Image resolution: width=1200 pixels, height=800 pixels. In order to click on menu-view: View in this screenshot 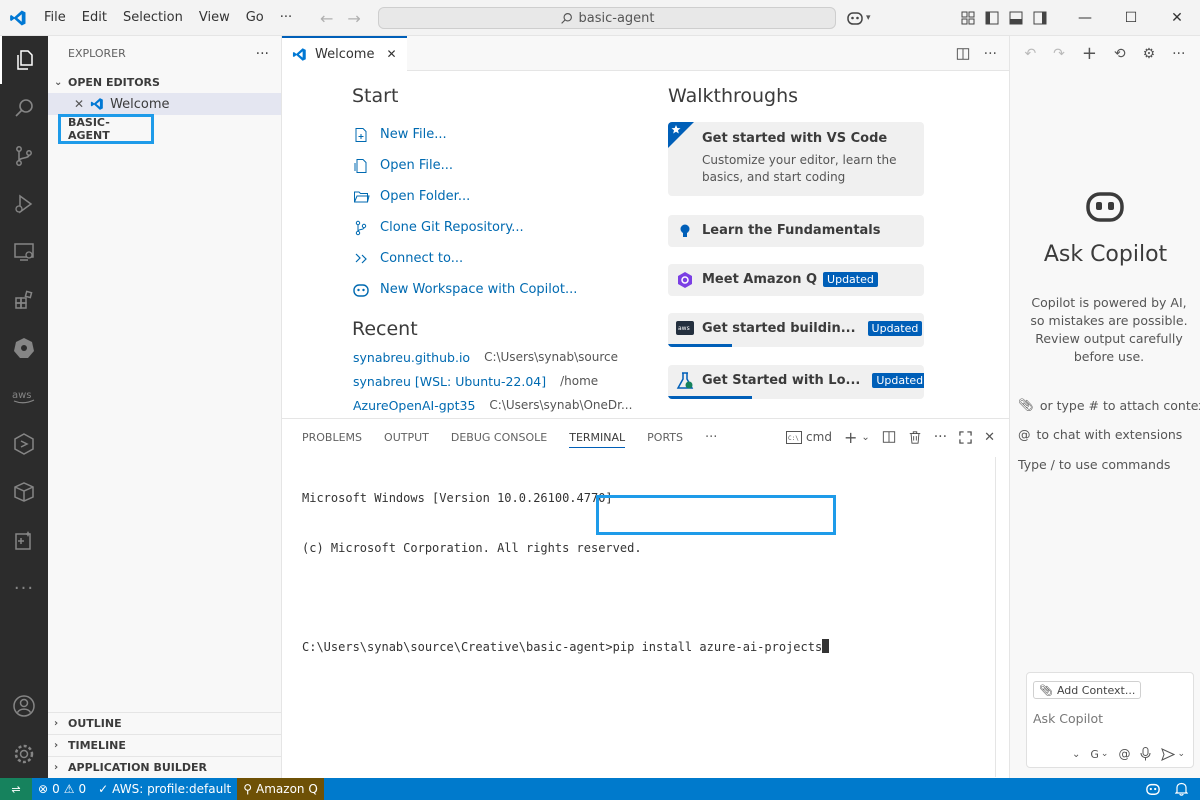, I will do `click(214, 18)`.